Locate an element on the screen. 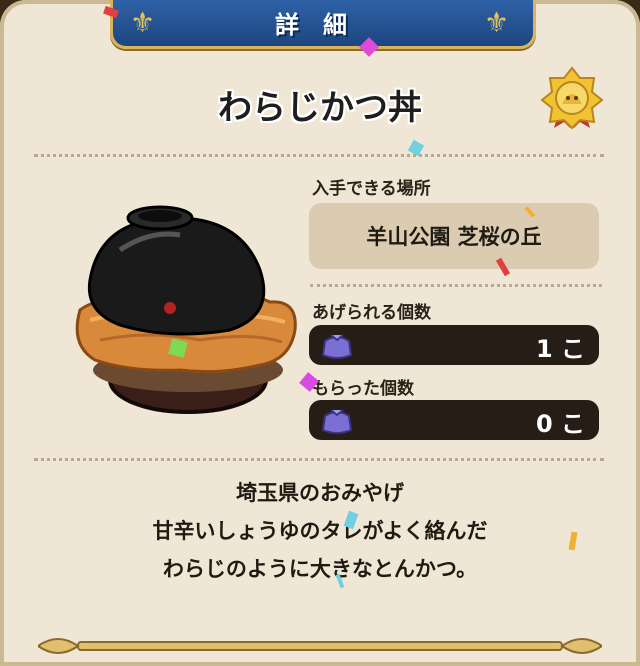 This screenshot has width=640, height=666. received-count-label: もらった個数 is located at coordinates (363, 389).